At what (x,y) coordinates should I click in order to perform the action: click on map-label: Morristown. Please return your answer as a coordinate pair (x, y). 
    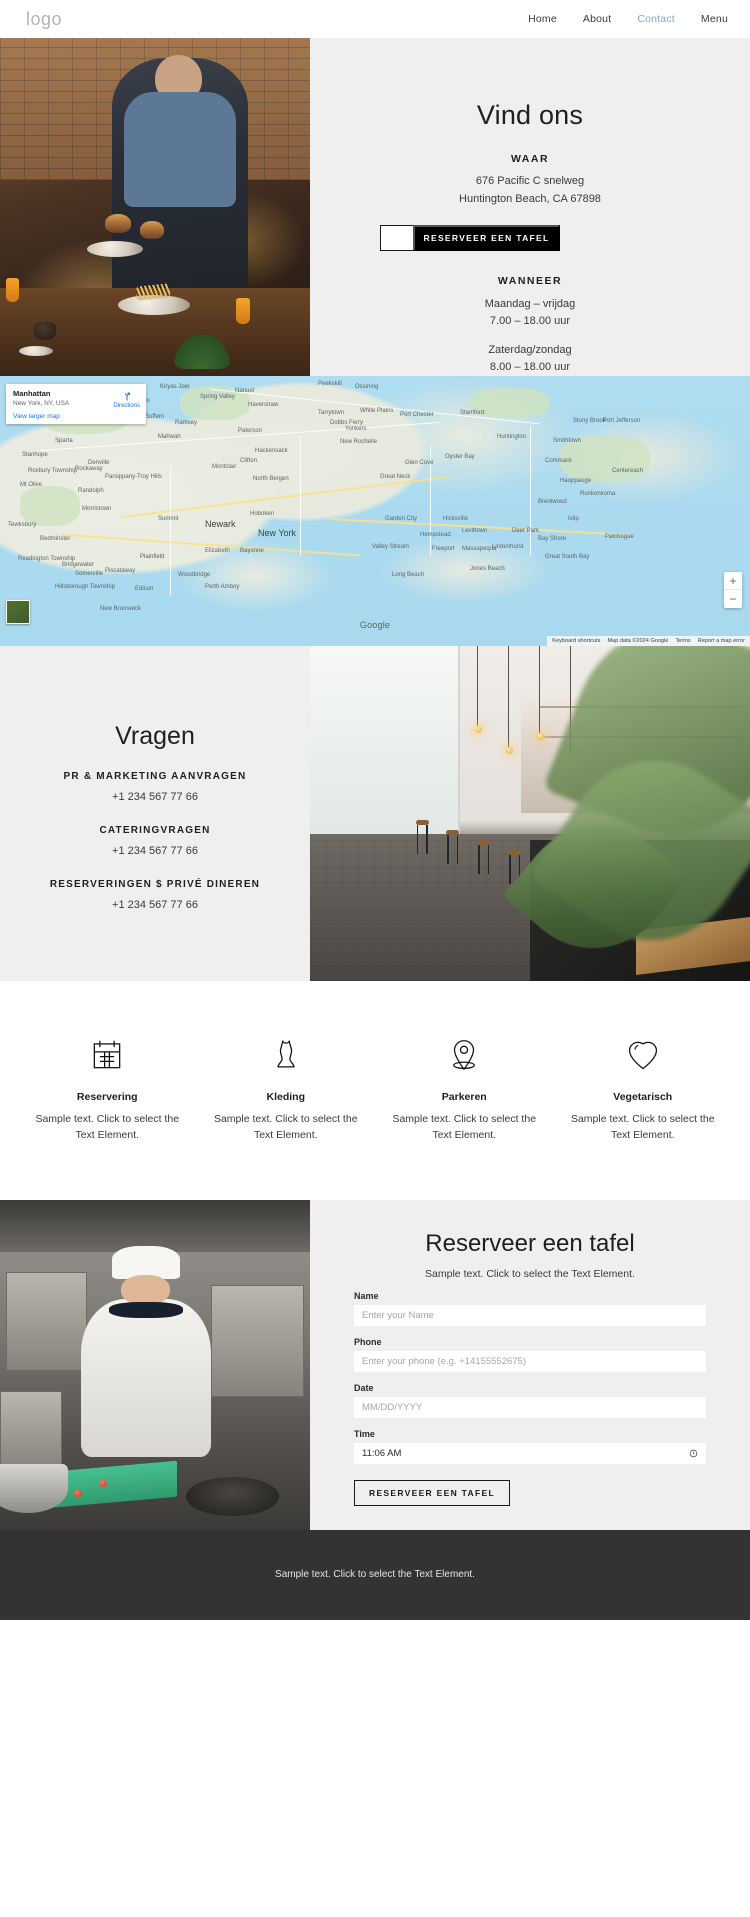
    Looking at the image, I should click on (97, 509).